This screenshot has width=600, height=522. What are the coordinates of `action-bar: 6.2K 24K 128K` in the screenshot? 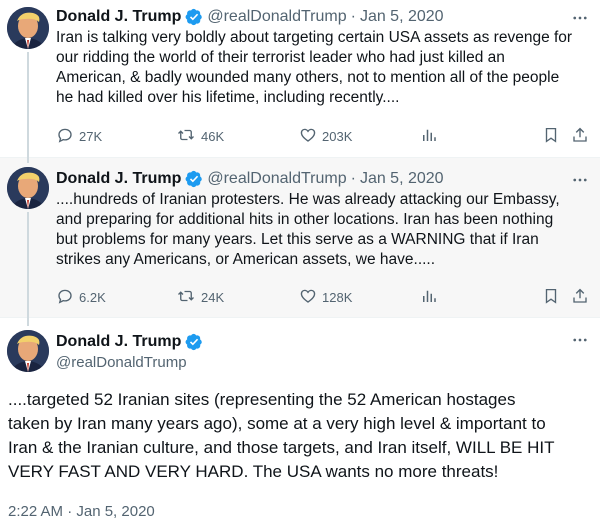 It's located at (326, 297).